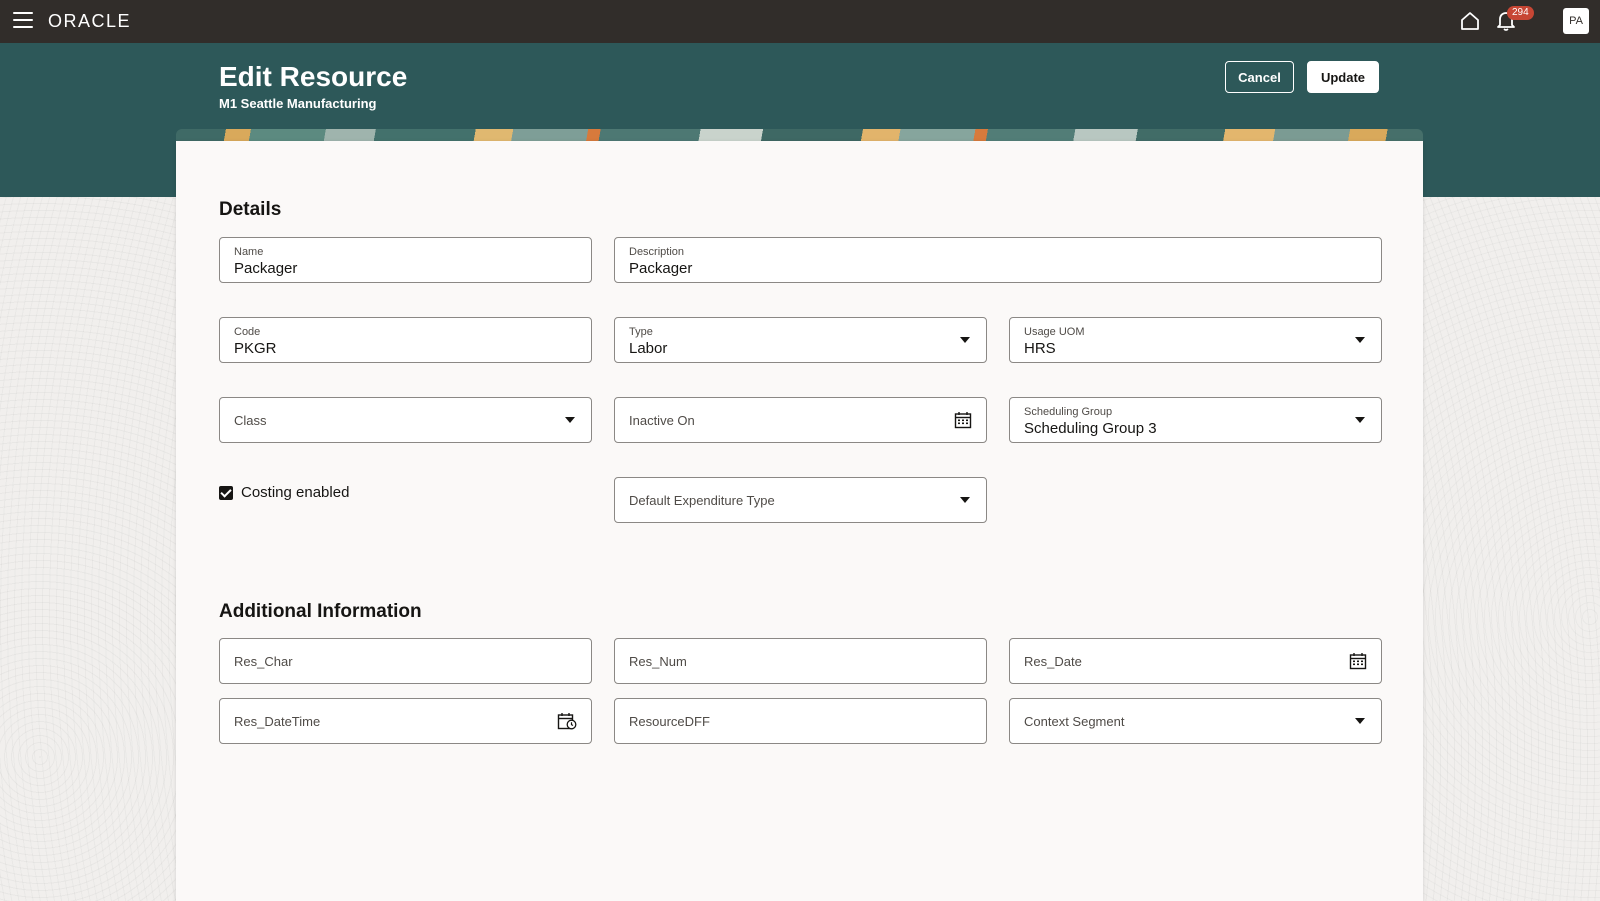  What do you see at coordinates (567, 723) in the screenshot?
I see `calendar-clock-icon` at bounding box center [567, 723].